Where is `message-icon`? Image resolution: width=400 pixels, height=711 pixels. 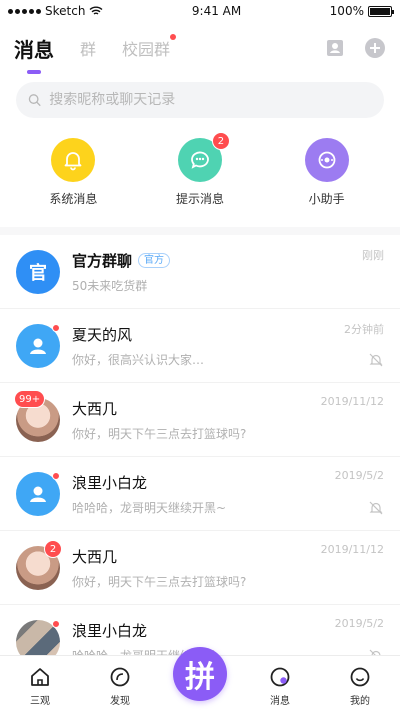 message-icon is located at coordinates (280, 677).